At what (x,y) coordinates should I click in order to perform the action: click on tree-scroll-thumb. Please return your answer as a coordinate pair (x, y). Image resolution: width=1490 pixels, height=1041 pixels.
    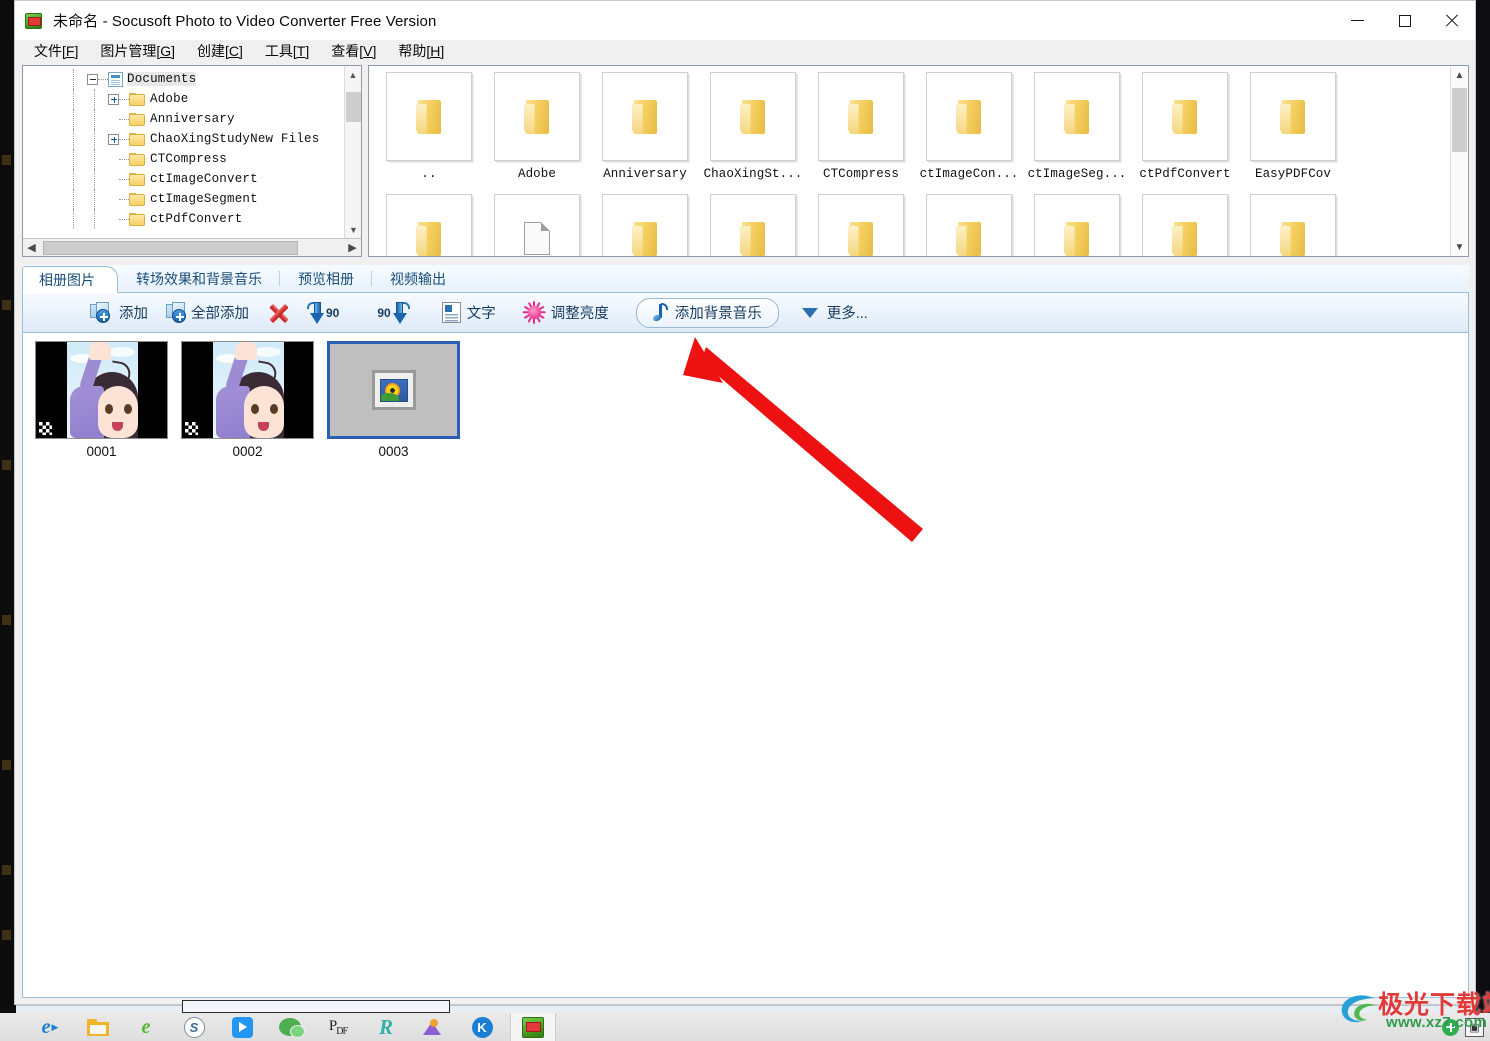
    Looking at the image, I should click on (353, 107).